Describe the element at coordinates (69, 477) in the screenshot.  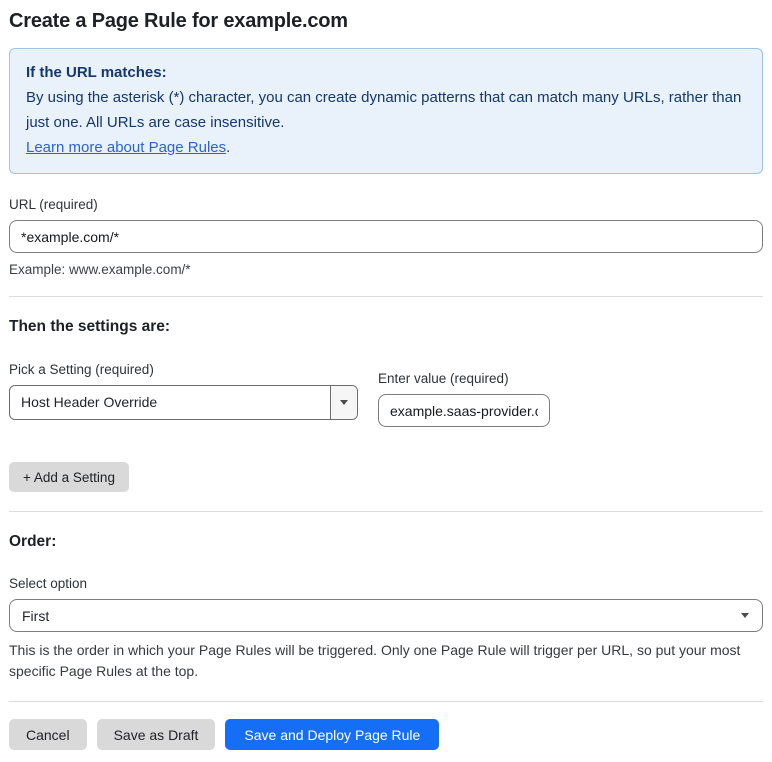
I see `add-setting-button: + Add a Setting` at that location.